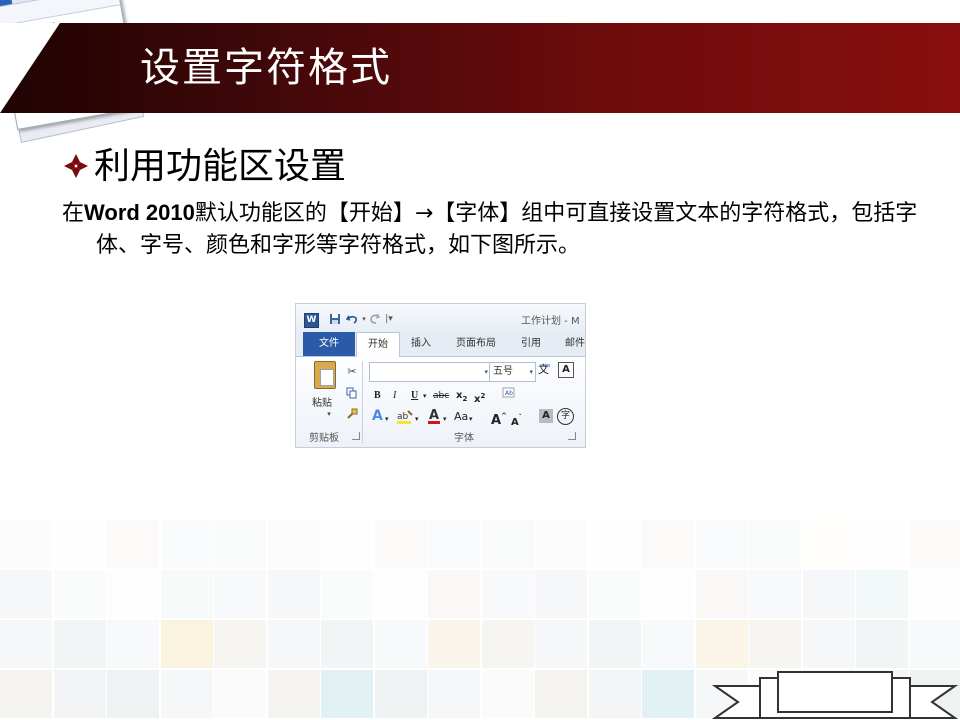  Describe the element at coordinates (377, 416) in the screenshot. I see `text-effects-icon: A` at that location.